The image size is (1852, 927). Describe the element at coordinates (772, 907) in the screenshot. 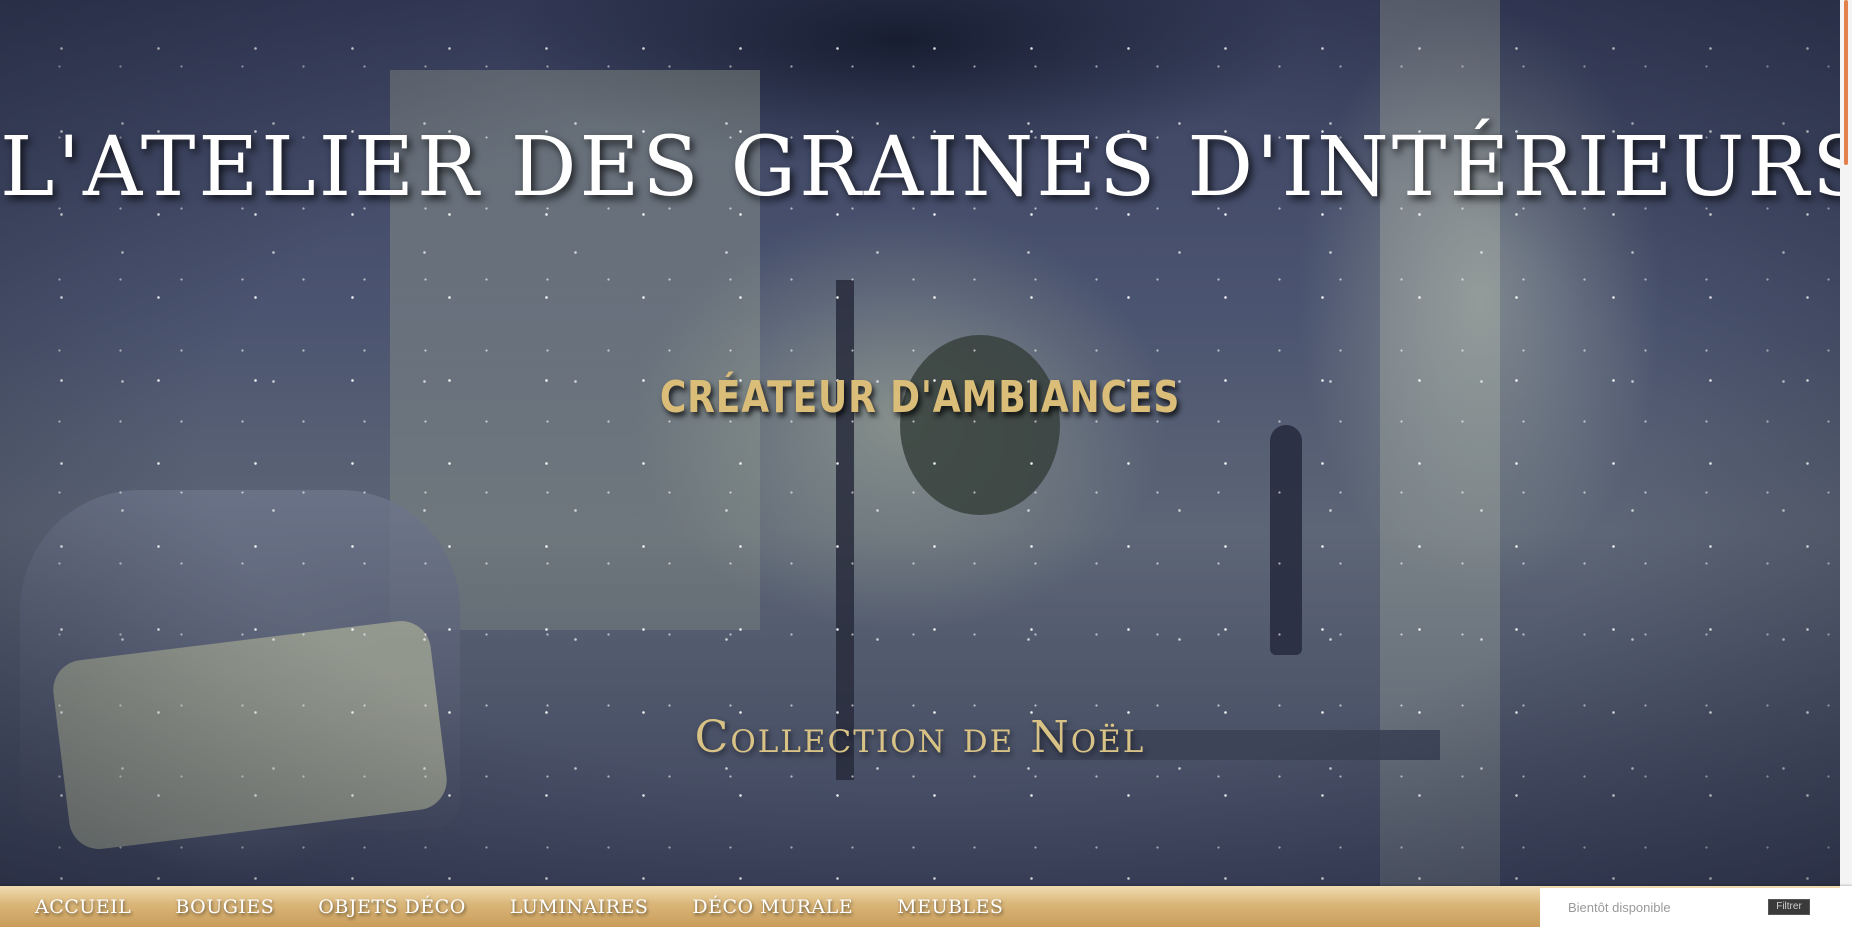

I see `nav-item-deco-murale: DÉCO MURALE` at that location.